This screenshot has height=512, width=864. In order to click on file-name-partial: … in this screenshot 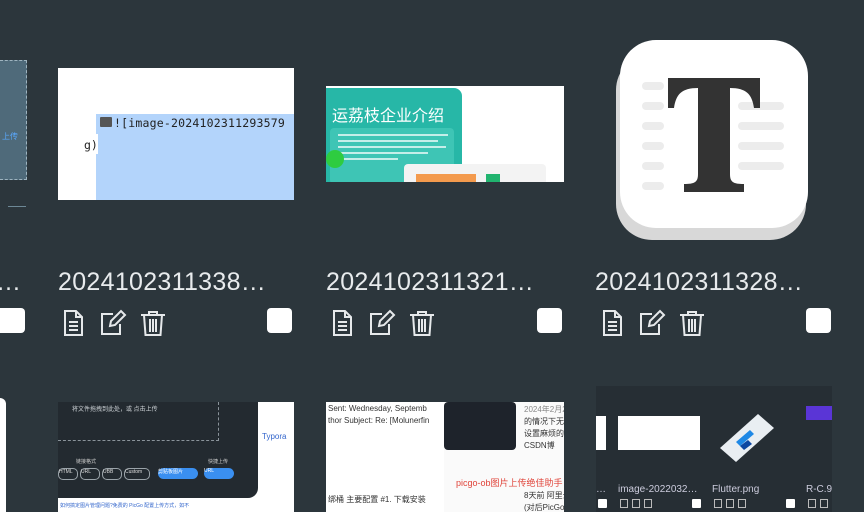, I will do `click(10, 282)`.